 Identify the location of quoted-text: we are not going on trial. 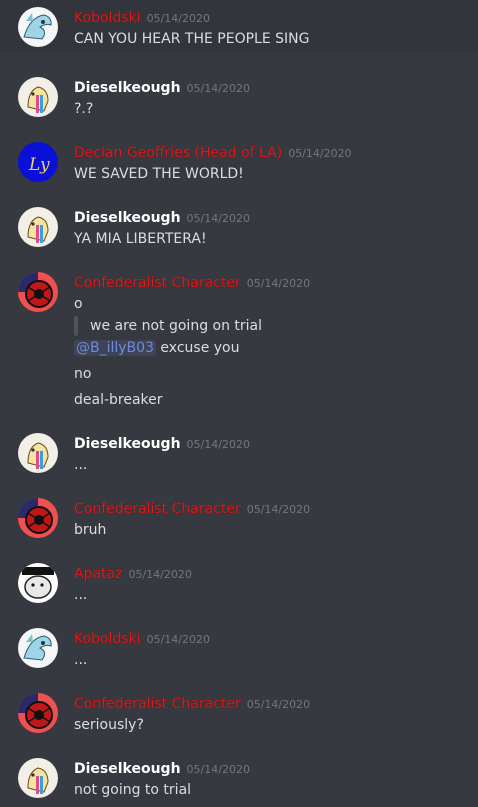
(176, 326).